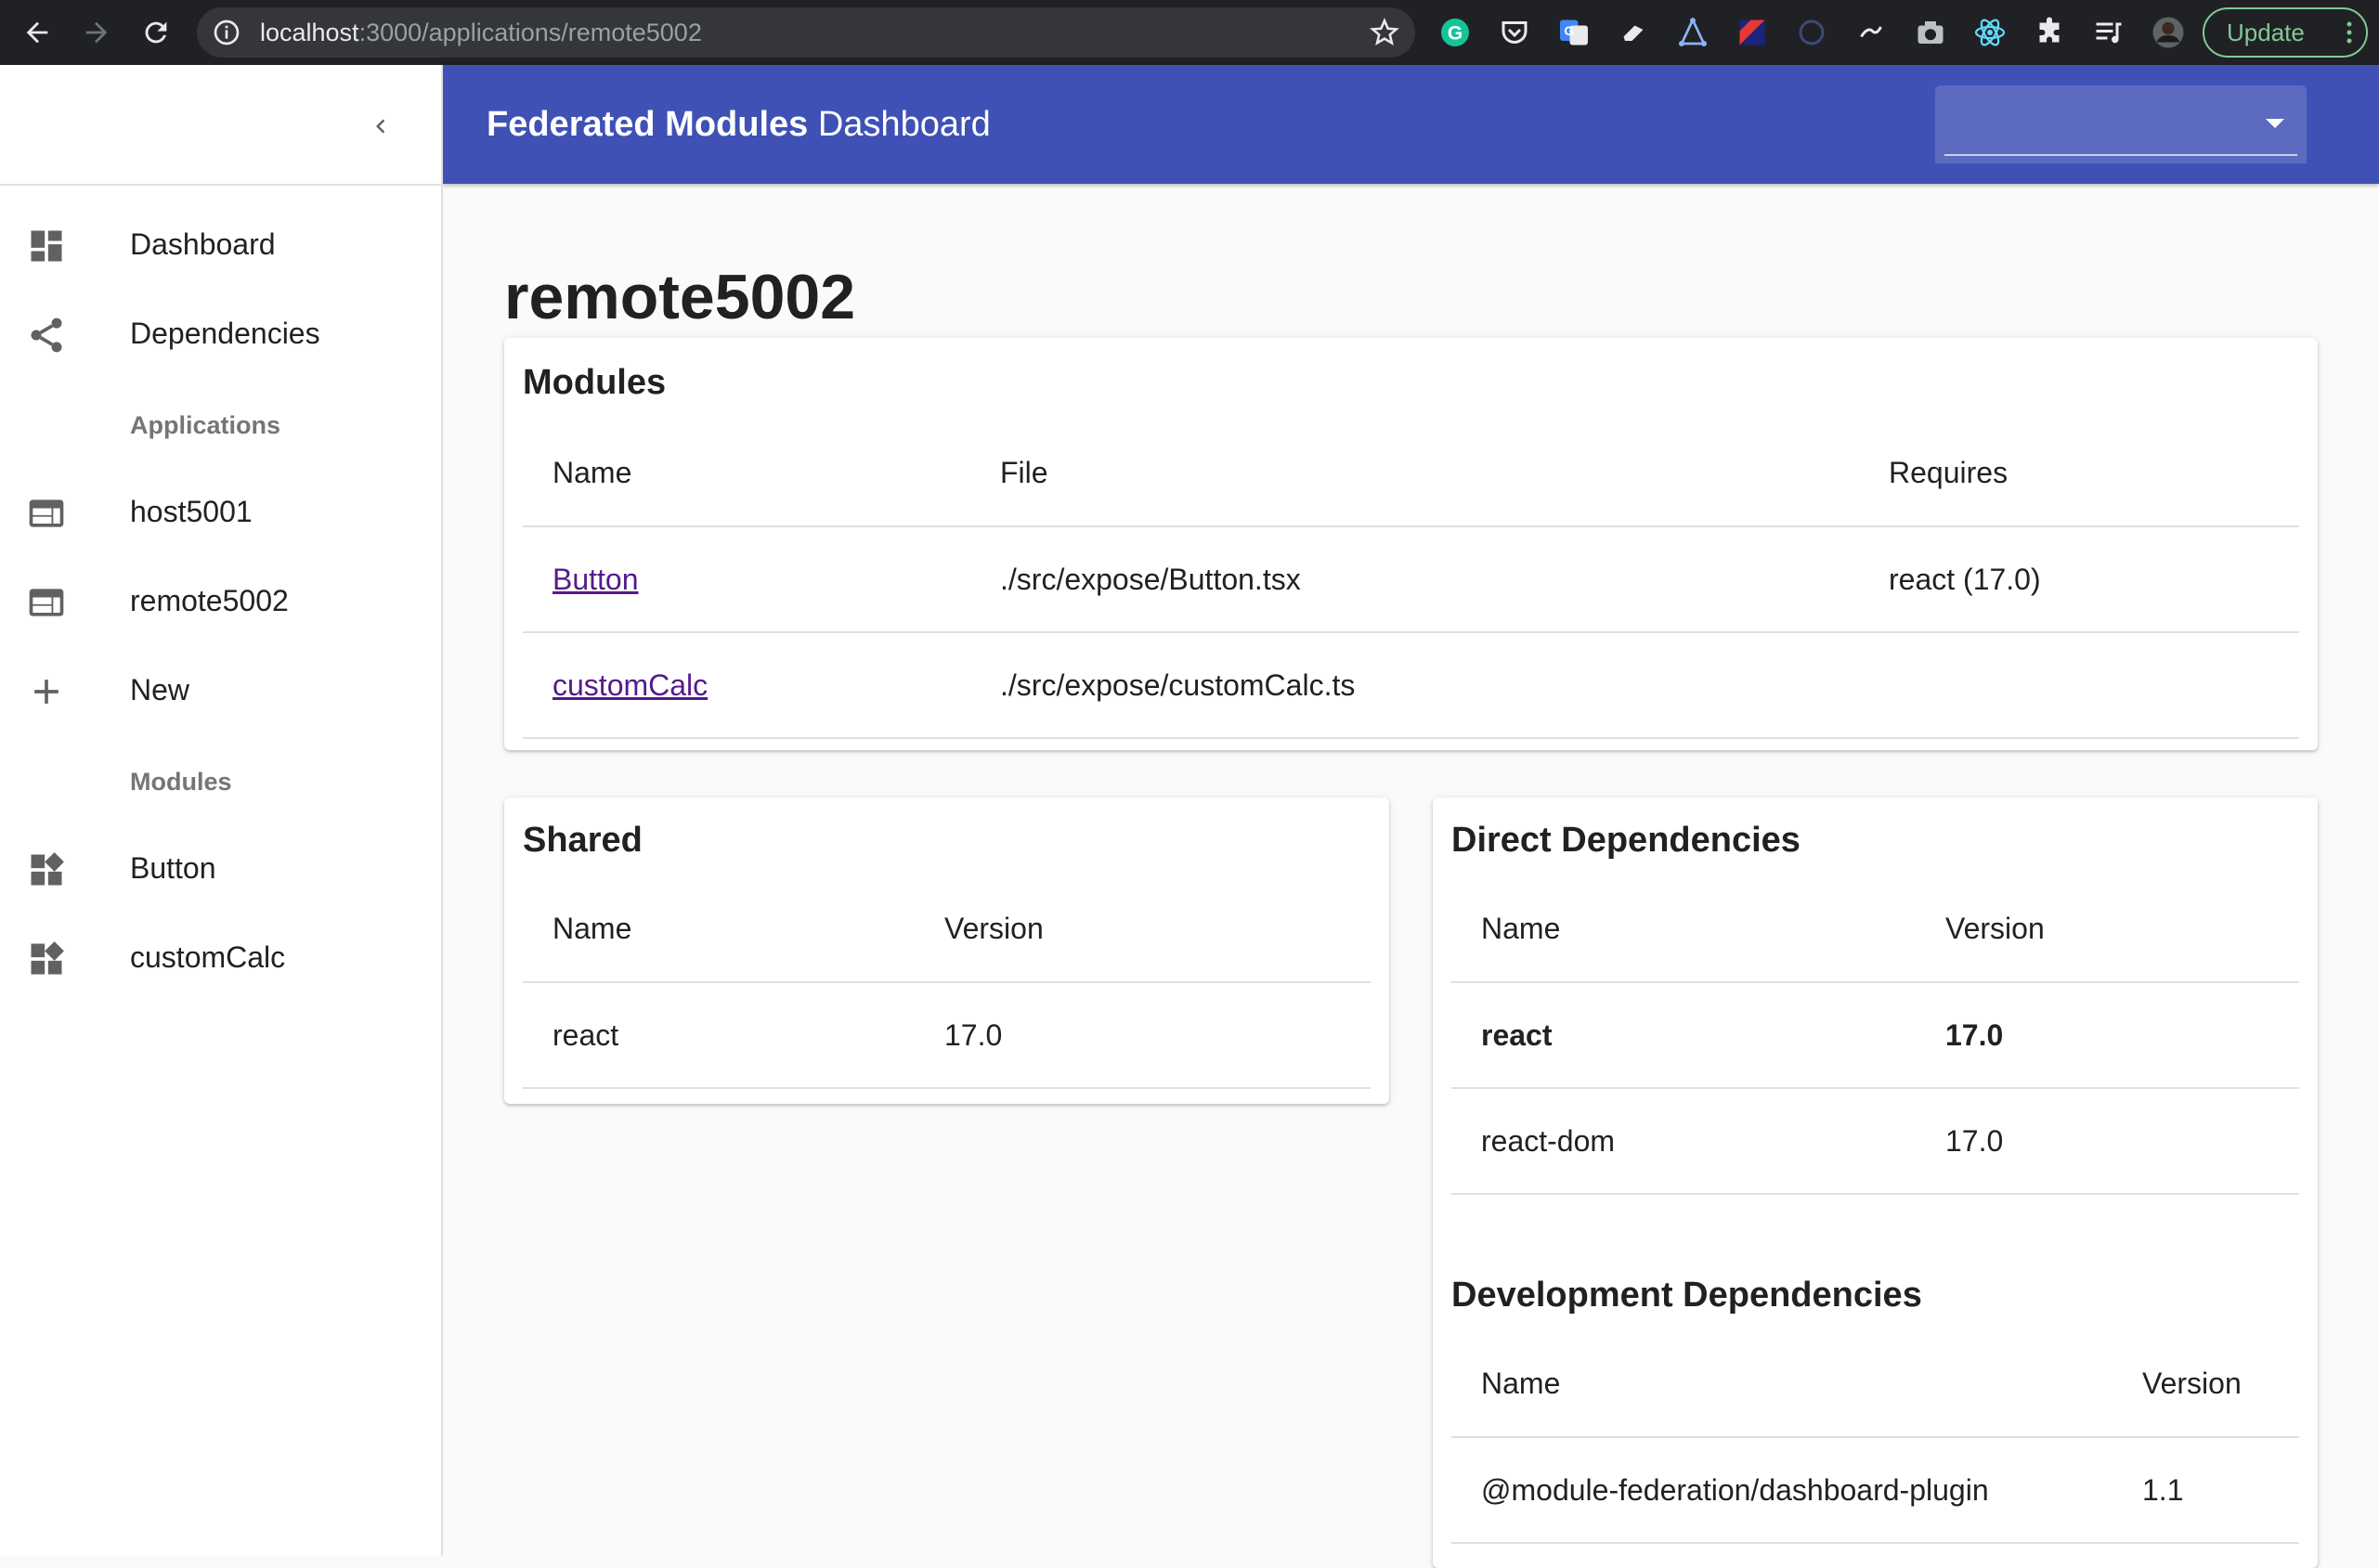 The width and height of the screenshot is (2379, 1568). Describe the element at coordinates (220, 868) in the screenshot. I see `sidebar-item-button: Button` at that location.